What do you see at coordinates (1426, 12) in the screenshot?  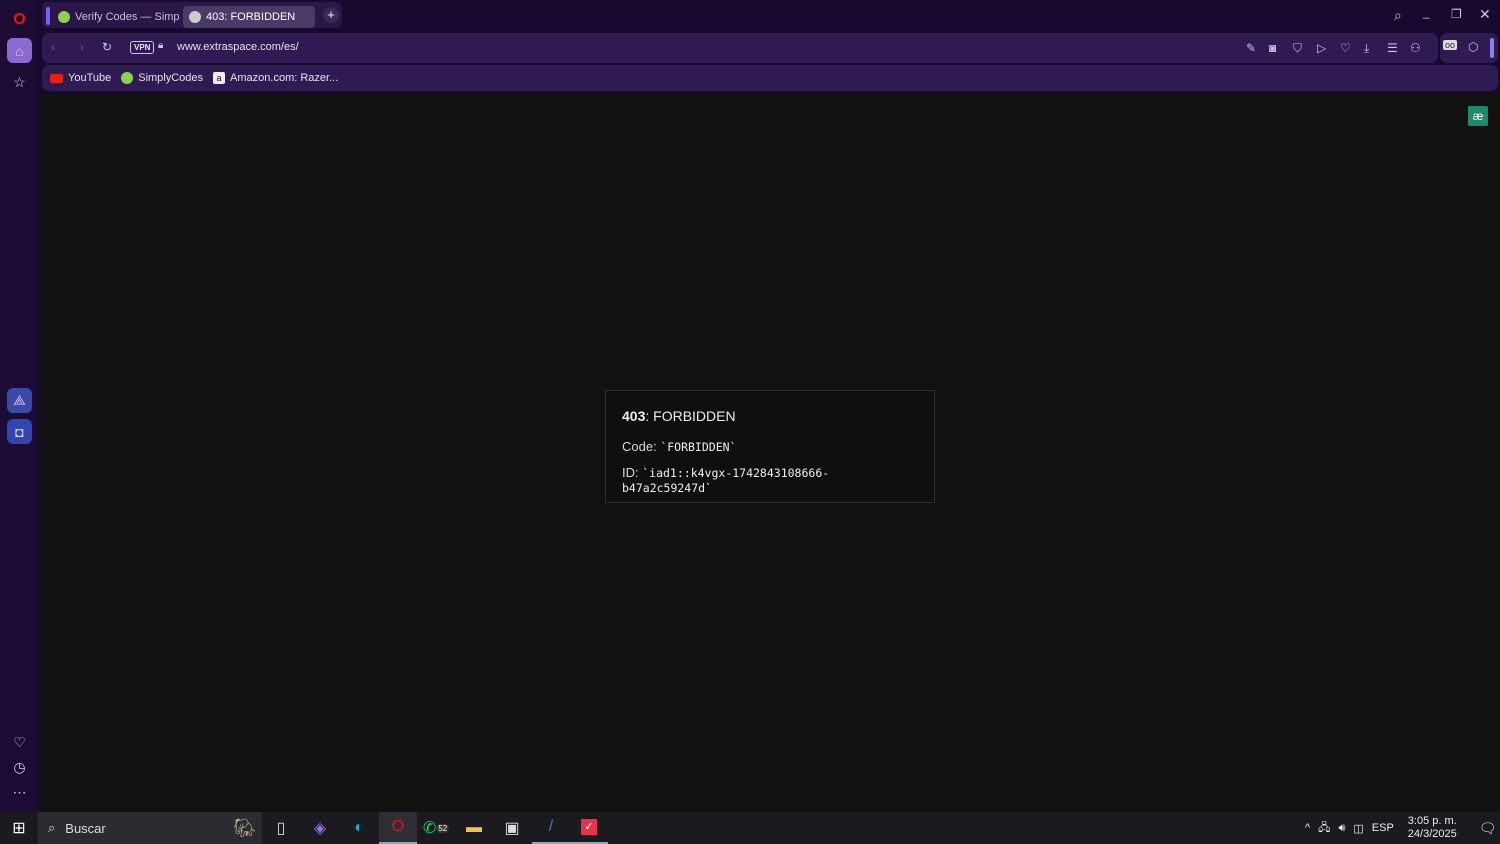 I see `minimize-button: _` at bounding box center [1426, 12].